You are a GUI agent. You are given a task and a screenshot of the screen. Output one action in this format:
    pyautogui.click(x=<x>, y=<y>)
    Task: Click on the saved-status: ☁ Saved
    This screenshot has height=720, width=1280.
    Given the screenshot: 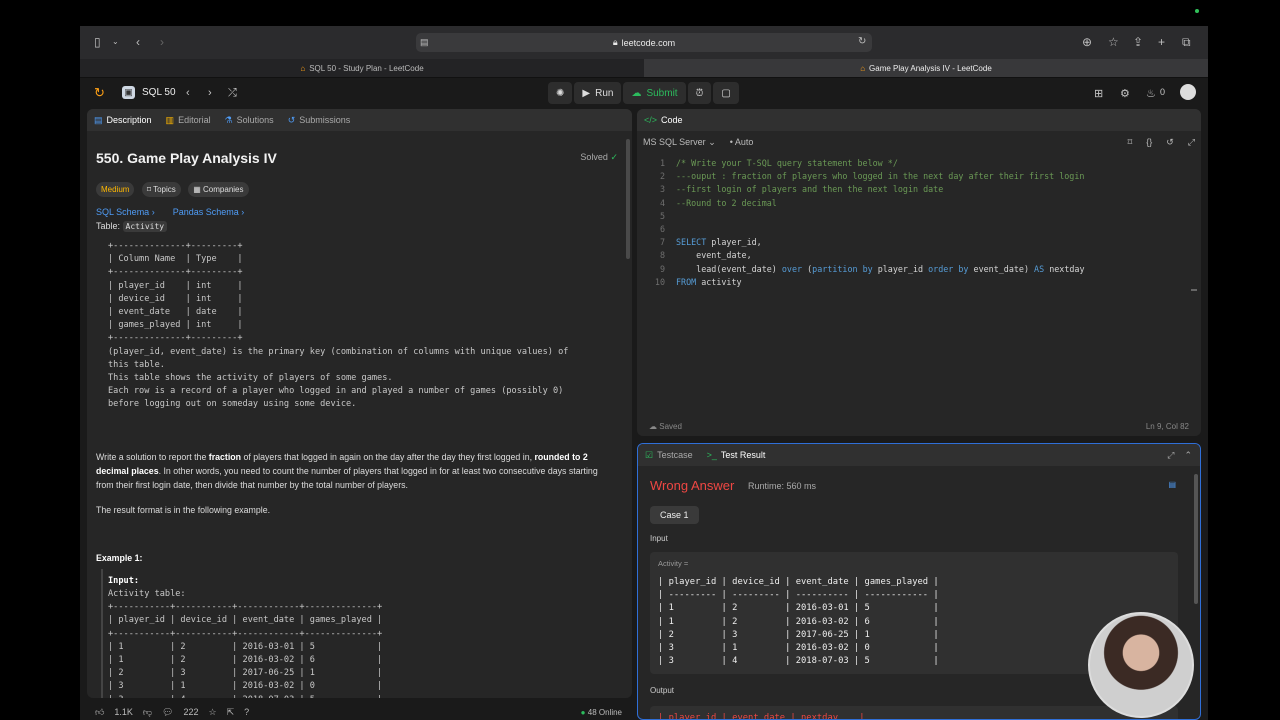 What is the action you would take?
    pyautogui.click(x=665, y=426)
    